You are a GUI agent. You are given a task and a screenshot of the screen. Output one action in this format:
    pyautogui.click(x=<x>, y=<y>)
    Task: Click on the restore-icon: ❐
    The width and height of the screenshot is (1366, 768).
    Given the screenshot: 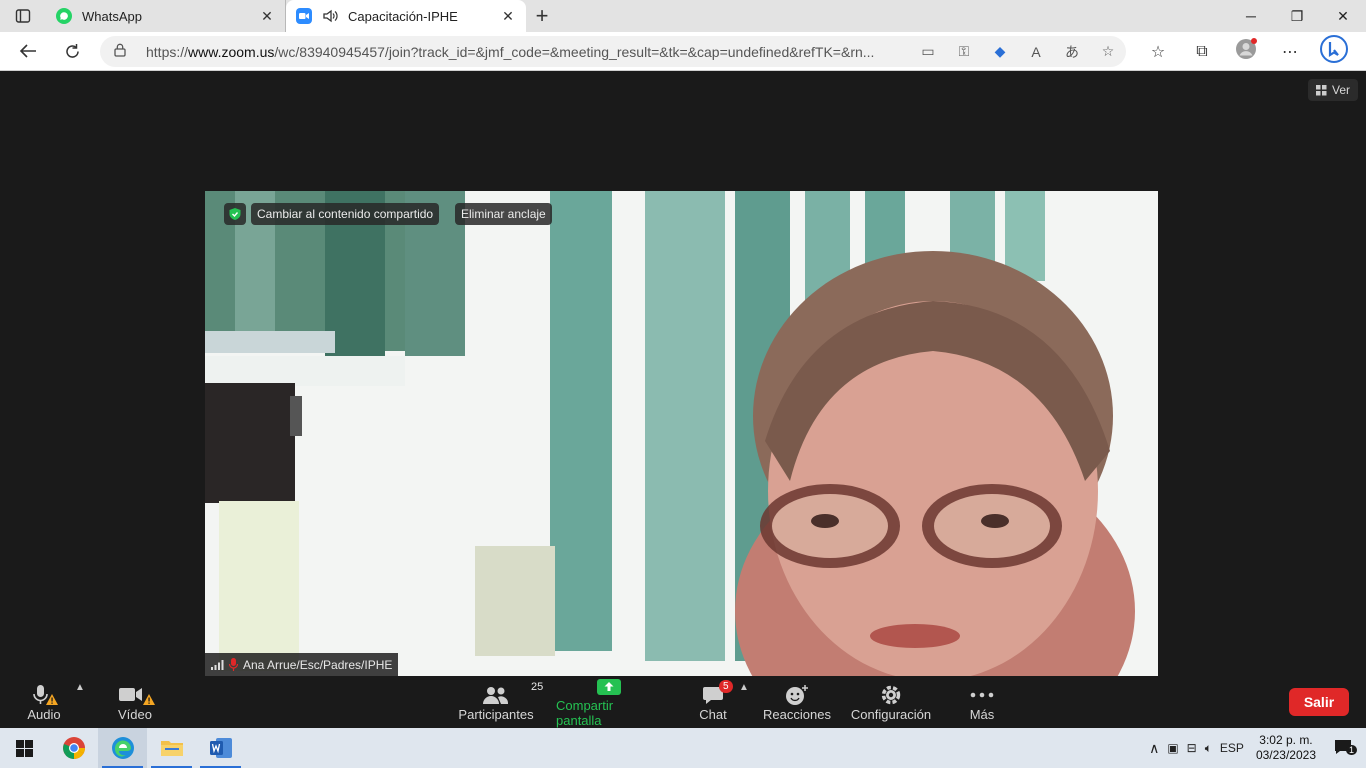 What is the action you would take?
    pyautogui.click(x=1297, y=15)
    